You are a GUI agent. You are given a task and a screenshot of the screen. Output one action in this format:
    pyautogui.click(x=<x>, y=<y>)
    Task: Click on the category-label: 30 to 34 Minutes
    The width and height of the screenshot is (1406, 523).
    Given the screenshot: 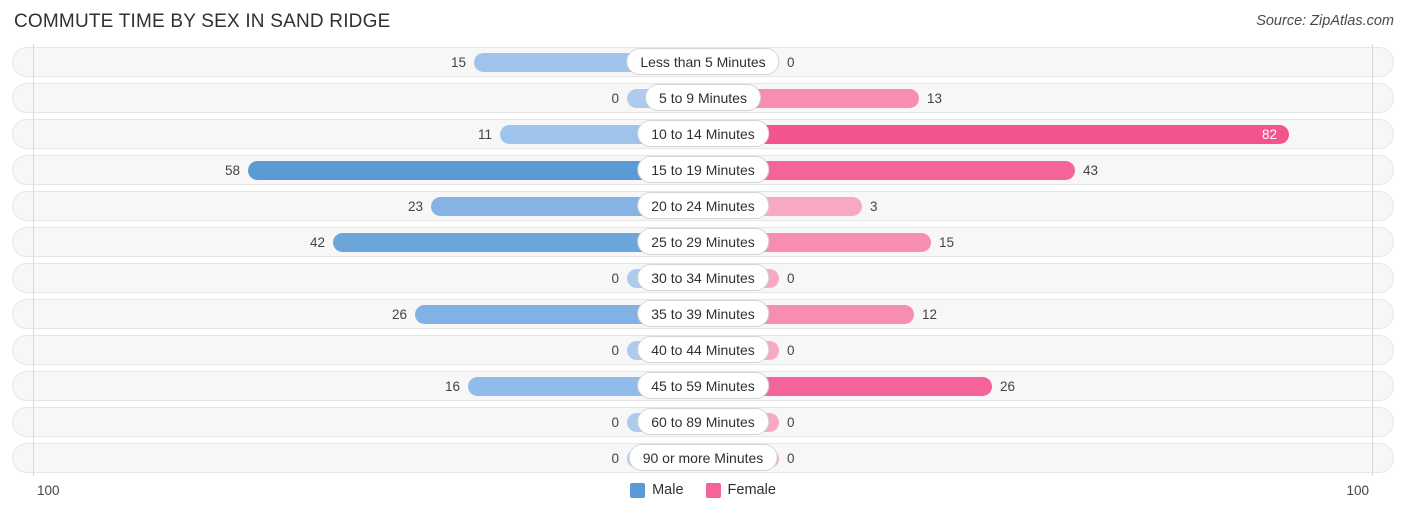 What is the action you would take?
    pyautogui.click(x=703, y=277)
    